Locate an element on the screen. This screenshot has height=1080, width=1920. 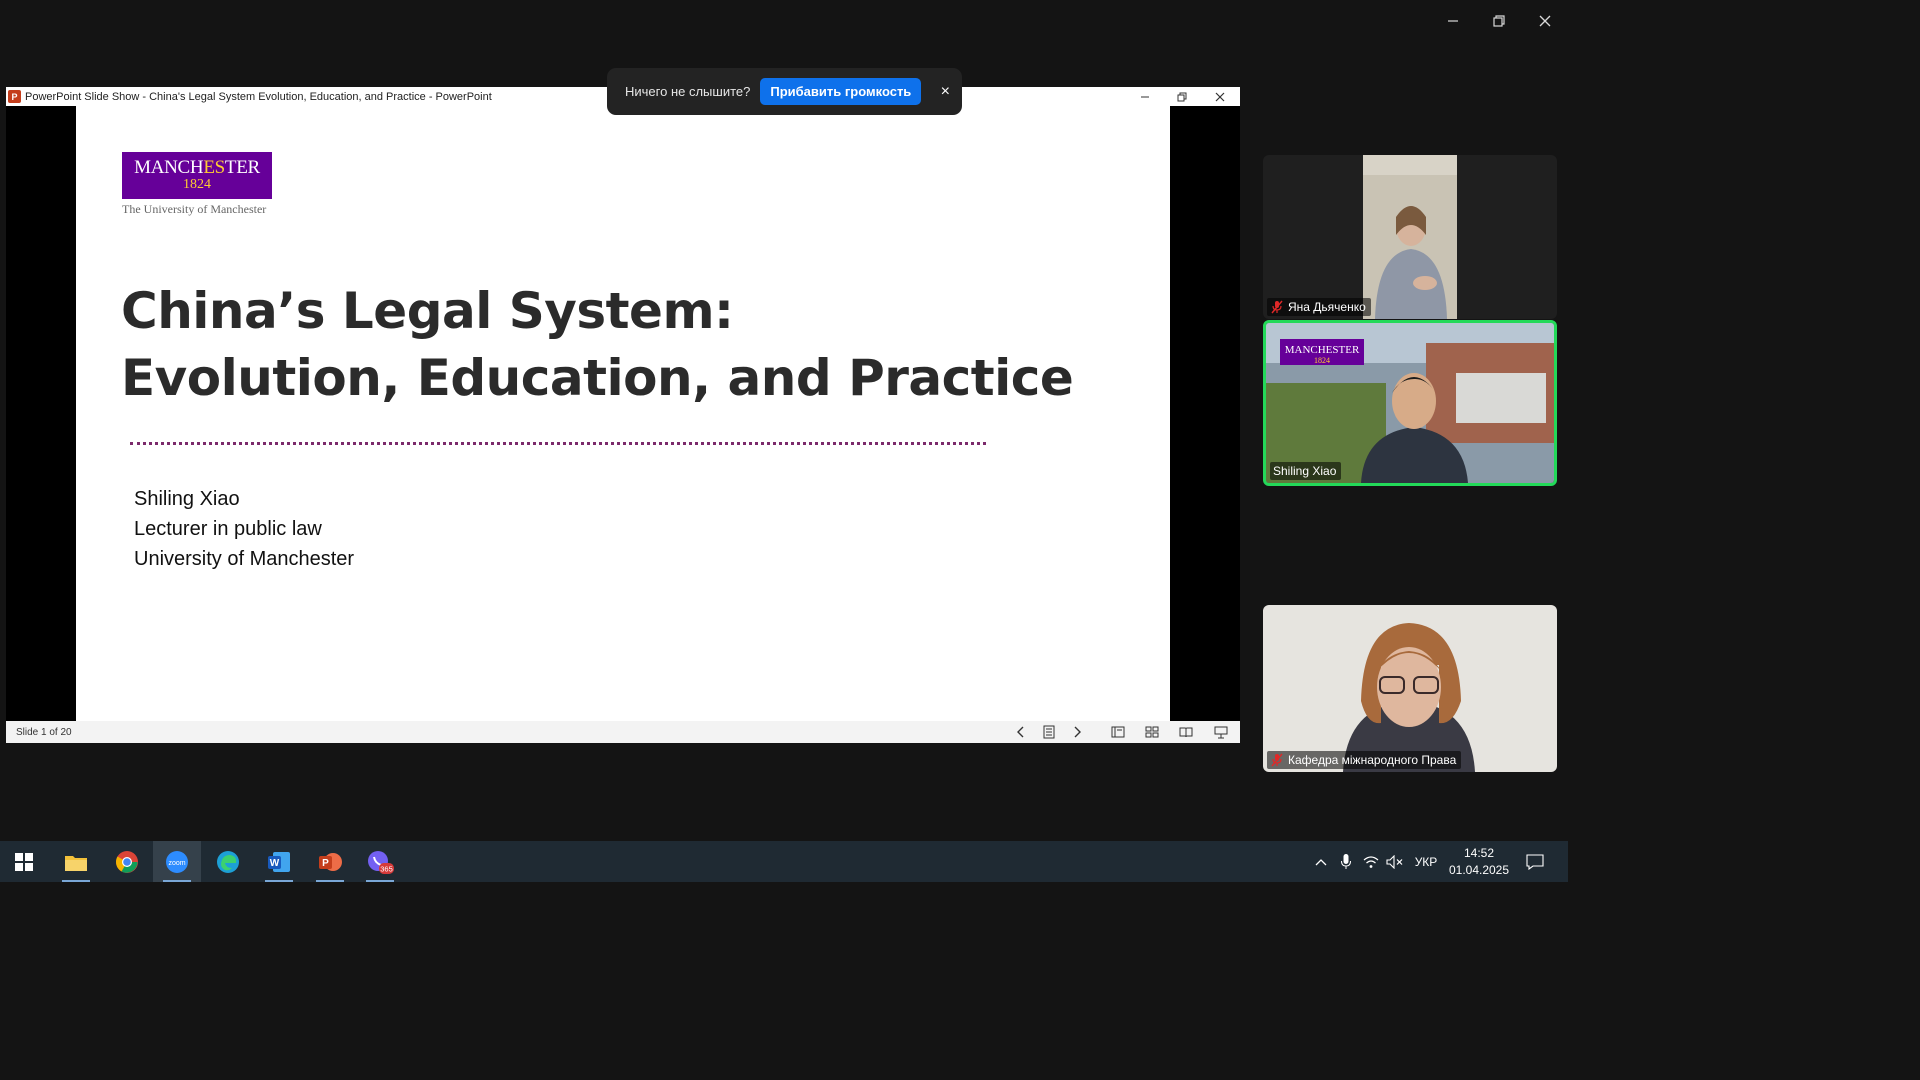
taskbar-edge is located at coordinates (228, 861).